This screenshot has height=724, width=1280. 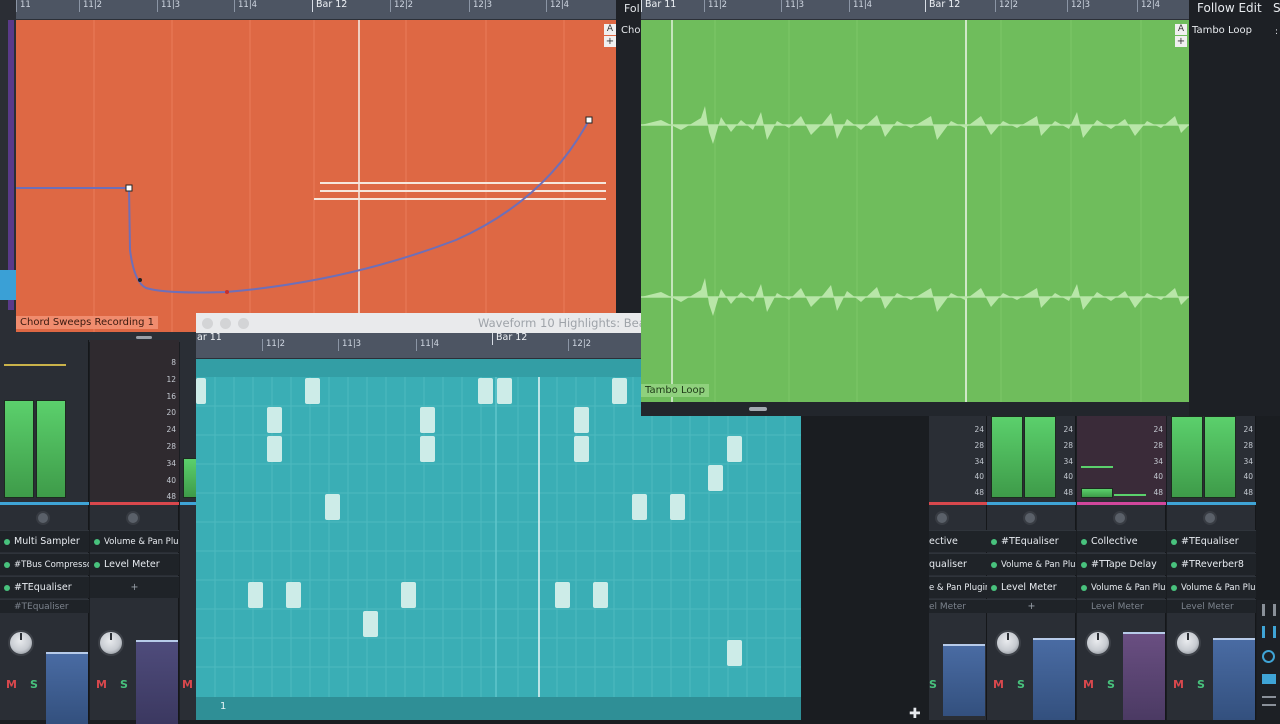 I want to click on strip-1-meter-r, so click(x=51, y=449).